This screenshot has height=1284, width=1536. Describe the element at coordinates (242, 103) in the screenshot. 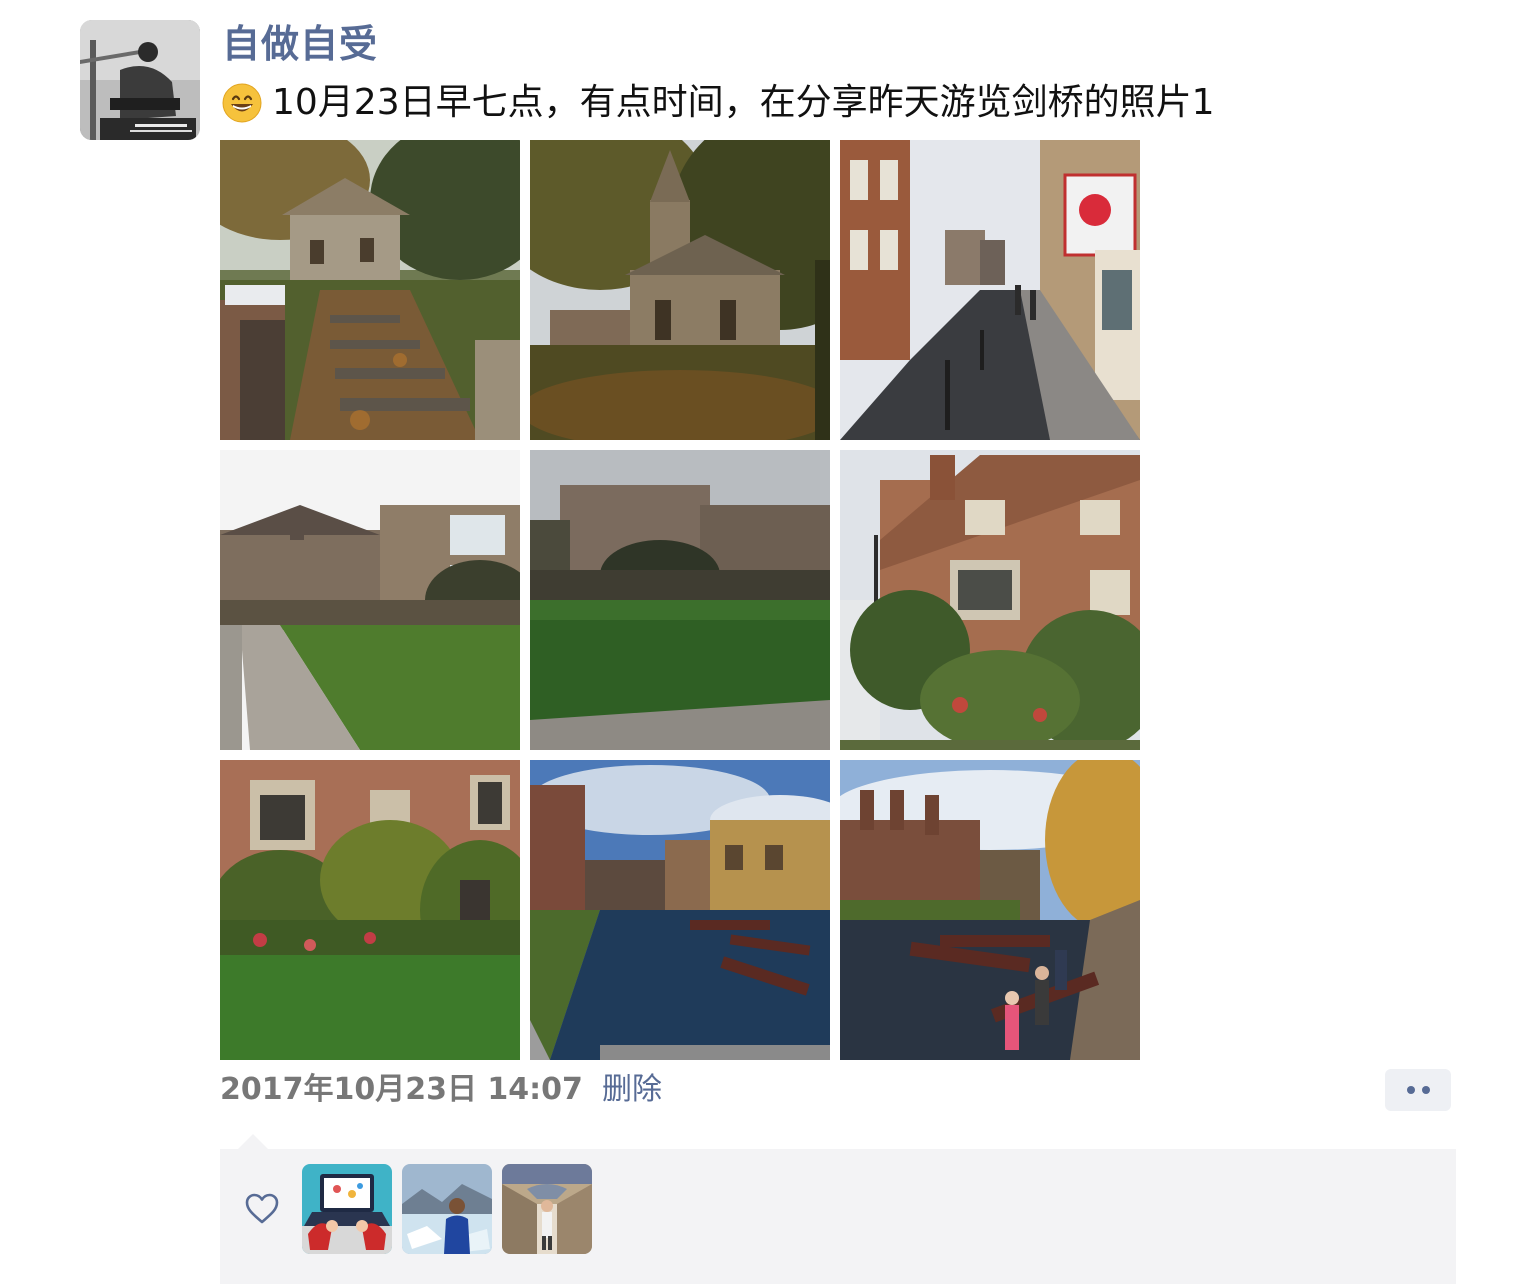

I see `grinning-face-icon` at that location.